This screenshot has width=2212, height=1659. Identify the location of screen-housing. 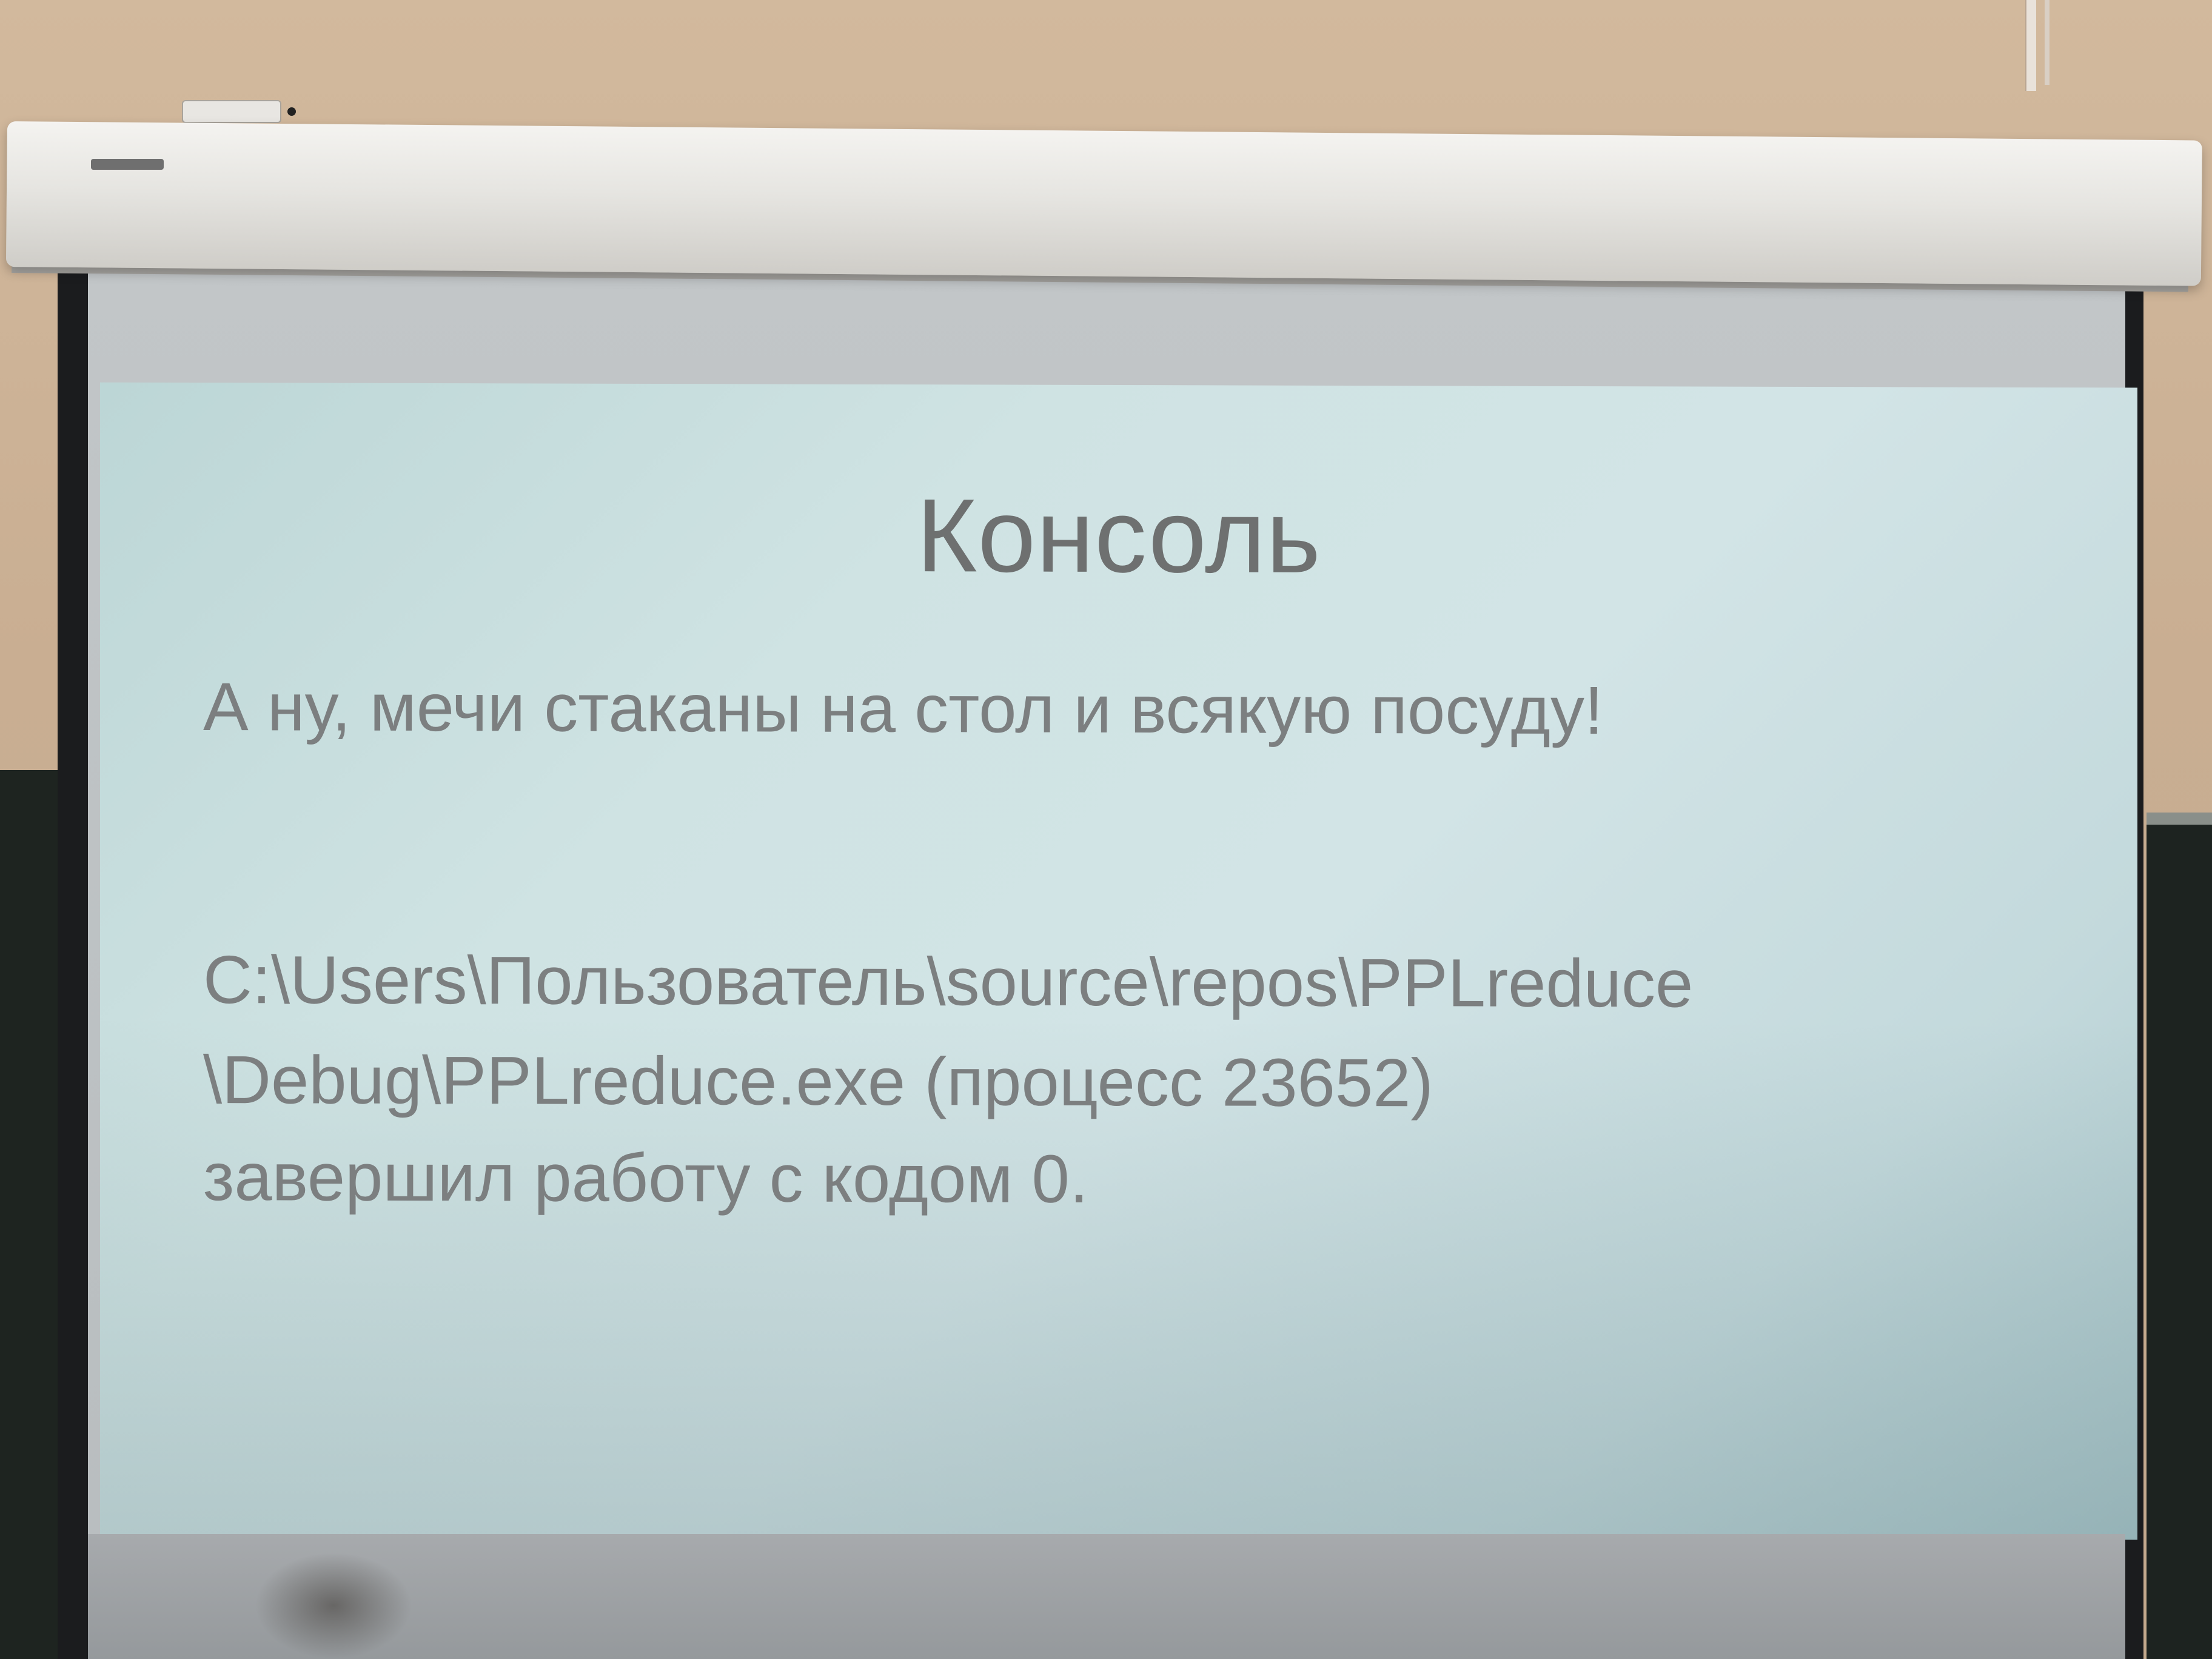
(1103, 203).